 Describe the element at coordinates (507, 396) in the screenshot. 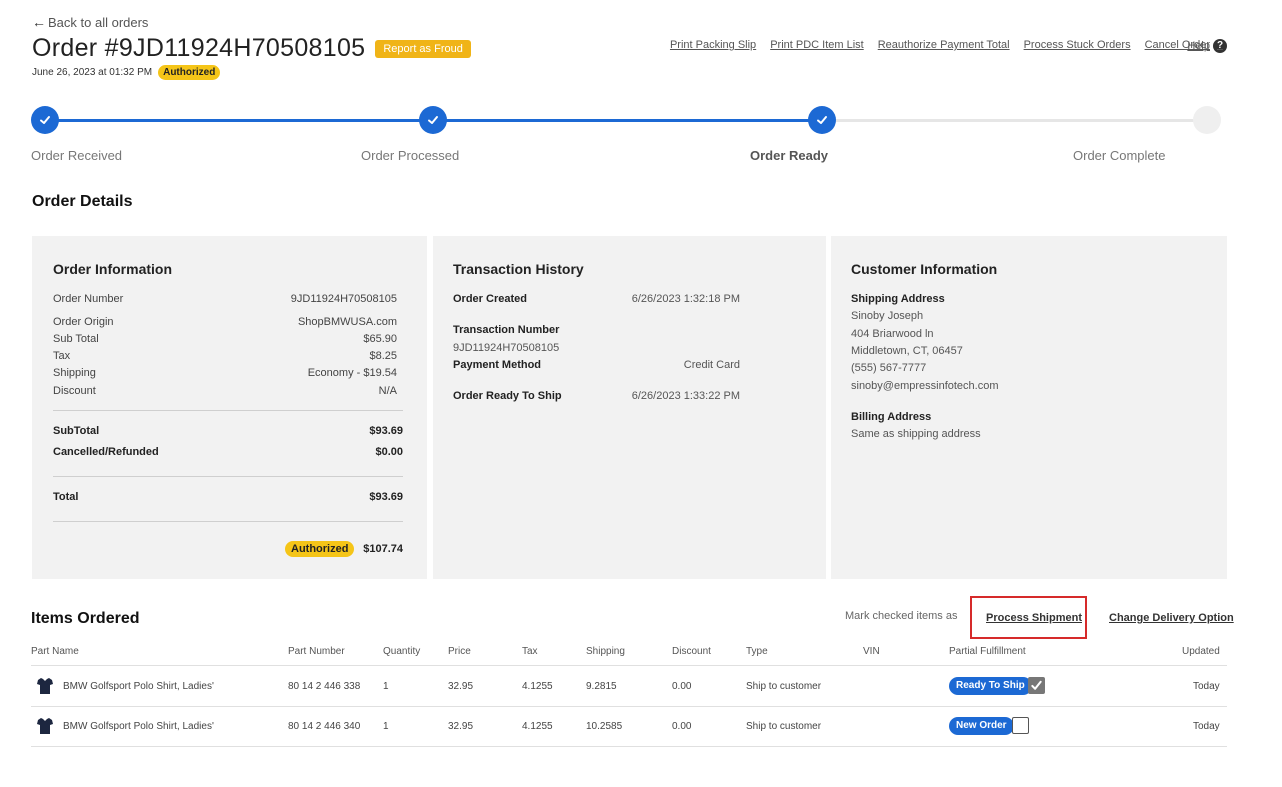

I see `order-ready-label: Order Ready To Ship` at that location.